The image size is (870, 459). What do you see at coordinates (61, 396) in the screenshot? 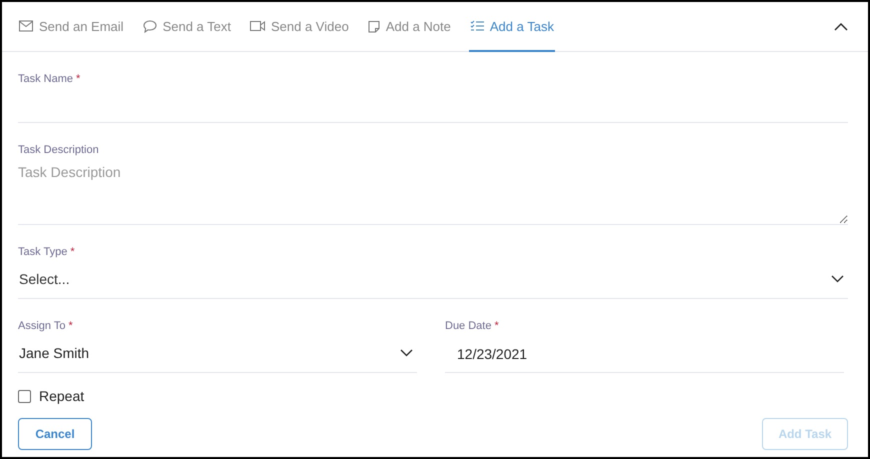
I see `checkbox-label: Repeat` at bounding box center [61, 396].